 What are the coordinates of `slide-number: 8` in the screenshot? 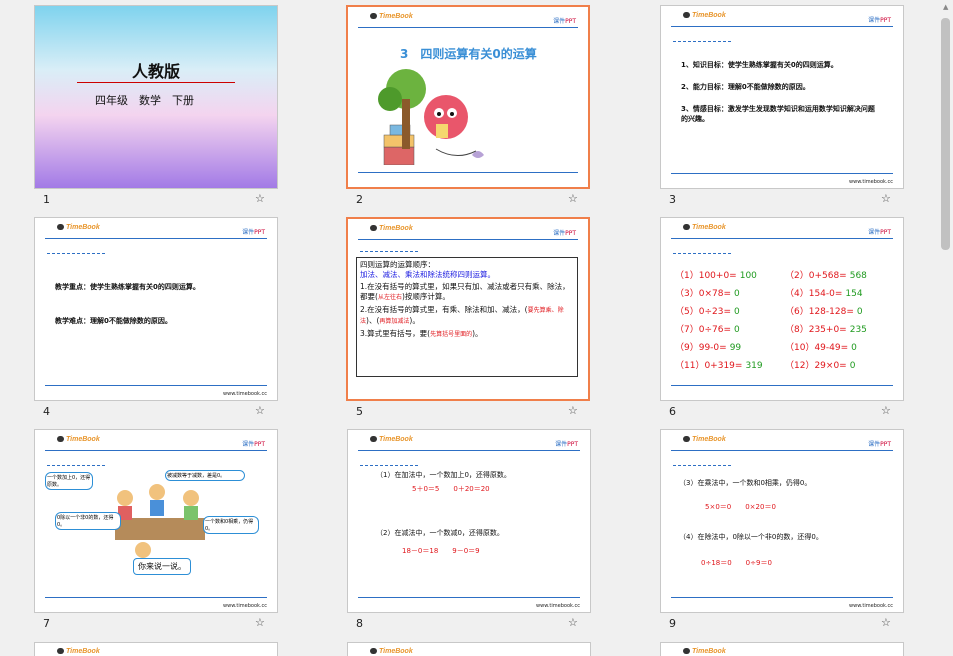 It's located at (359, 623).